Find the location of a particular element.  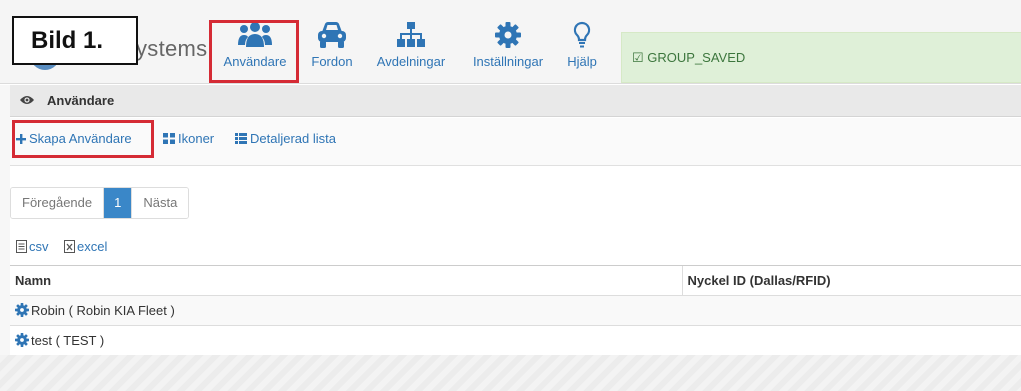

annotation-label: Bild 1. is located at coordinates (75, 40).